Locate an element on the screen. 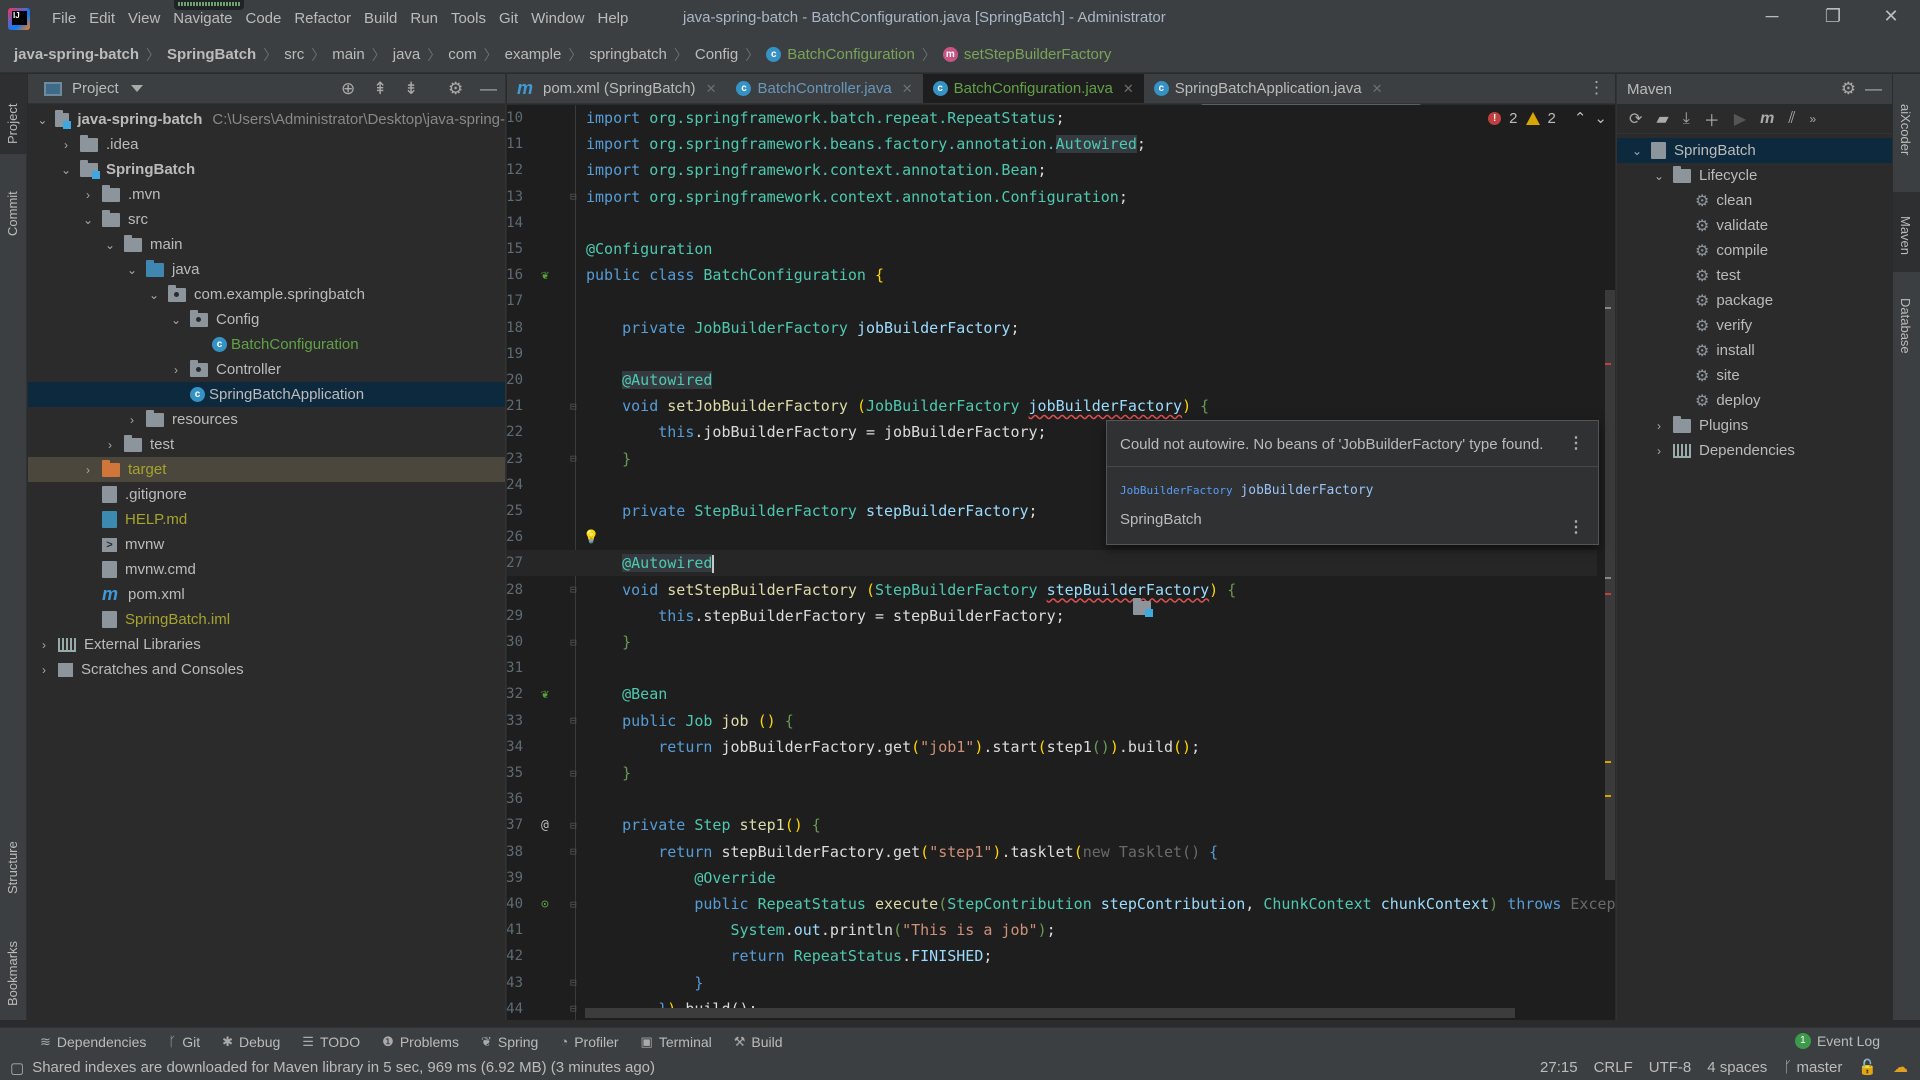 Image resolution: width=1920 pixels, height=1080 pixels. breadcrumb-class: c BatchConfiguration is located at coordinates (840, 54).